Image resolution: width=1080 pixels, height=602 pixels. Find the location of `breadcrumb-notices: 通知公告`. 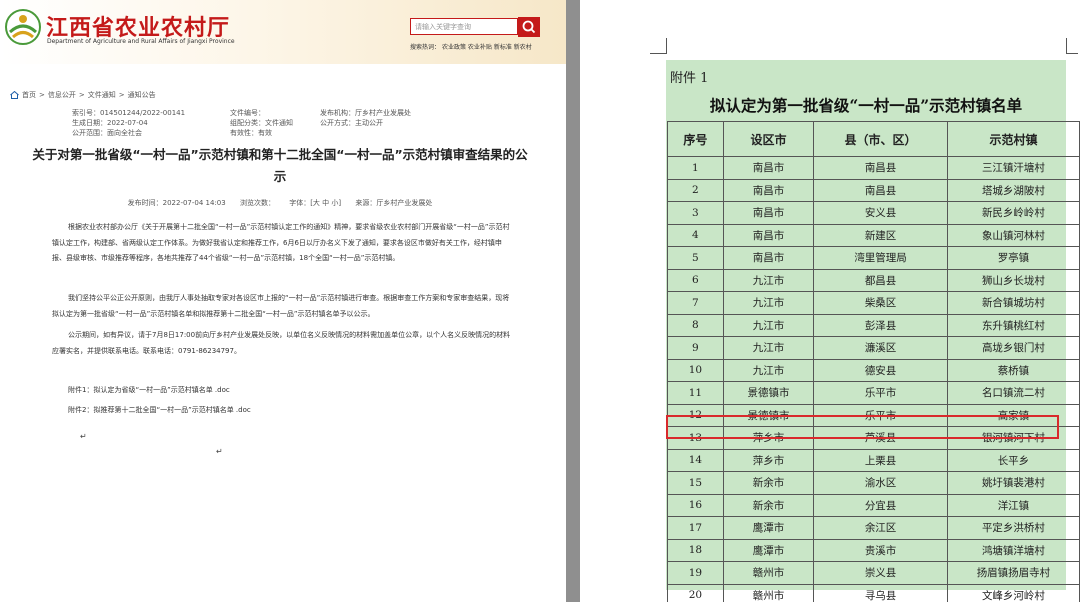

breadcrumb-notices: 通知公告 is located at coordinates (142, 95).